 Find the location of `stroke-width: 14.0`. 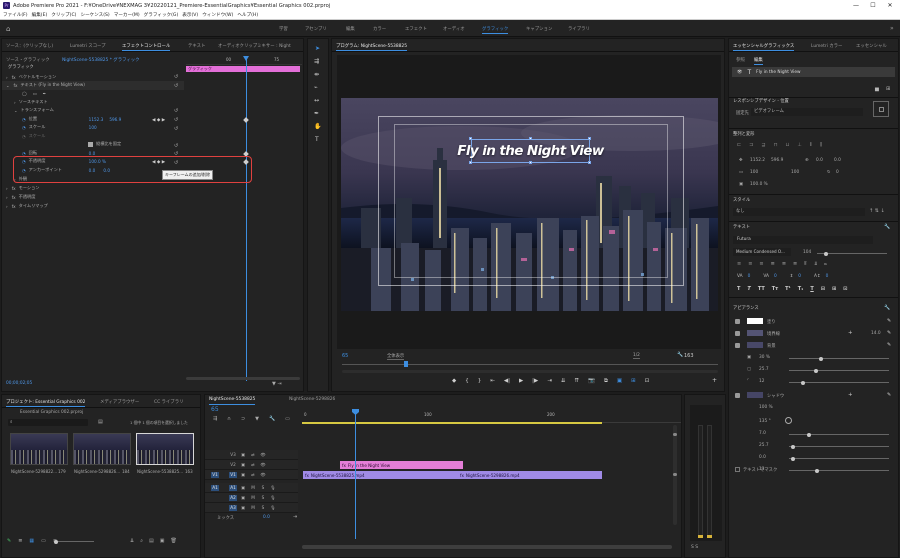

stroke-width: 14.0 is located at coordinates (876, 333).